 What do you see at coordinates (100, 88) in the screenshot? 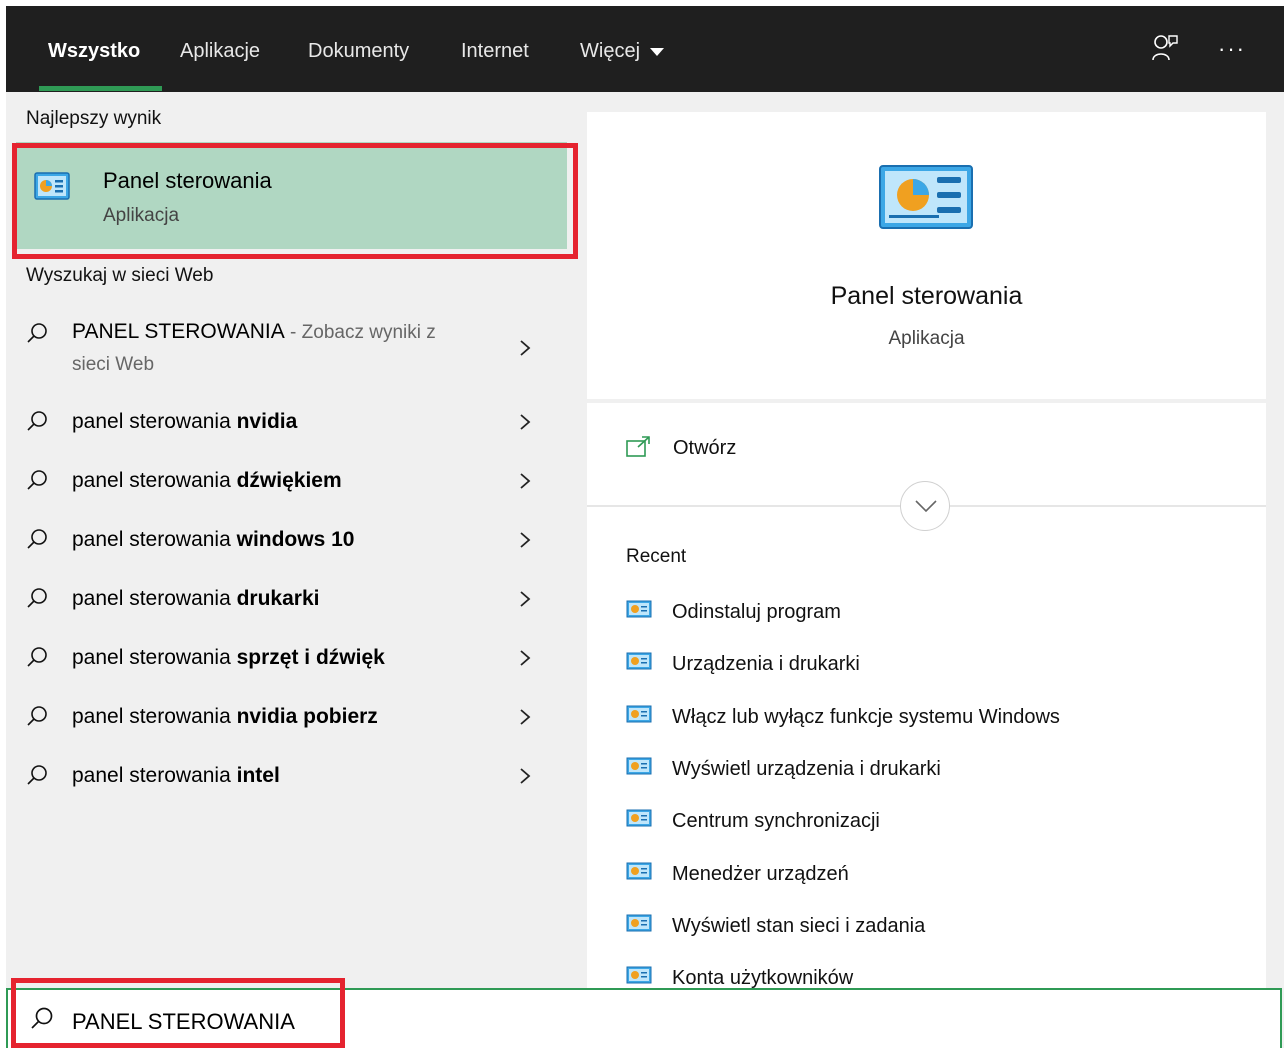
I see `active-tab-indicator` at bounding box center [100, 88].